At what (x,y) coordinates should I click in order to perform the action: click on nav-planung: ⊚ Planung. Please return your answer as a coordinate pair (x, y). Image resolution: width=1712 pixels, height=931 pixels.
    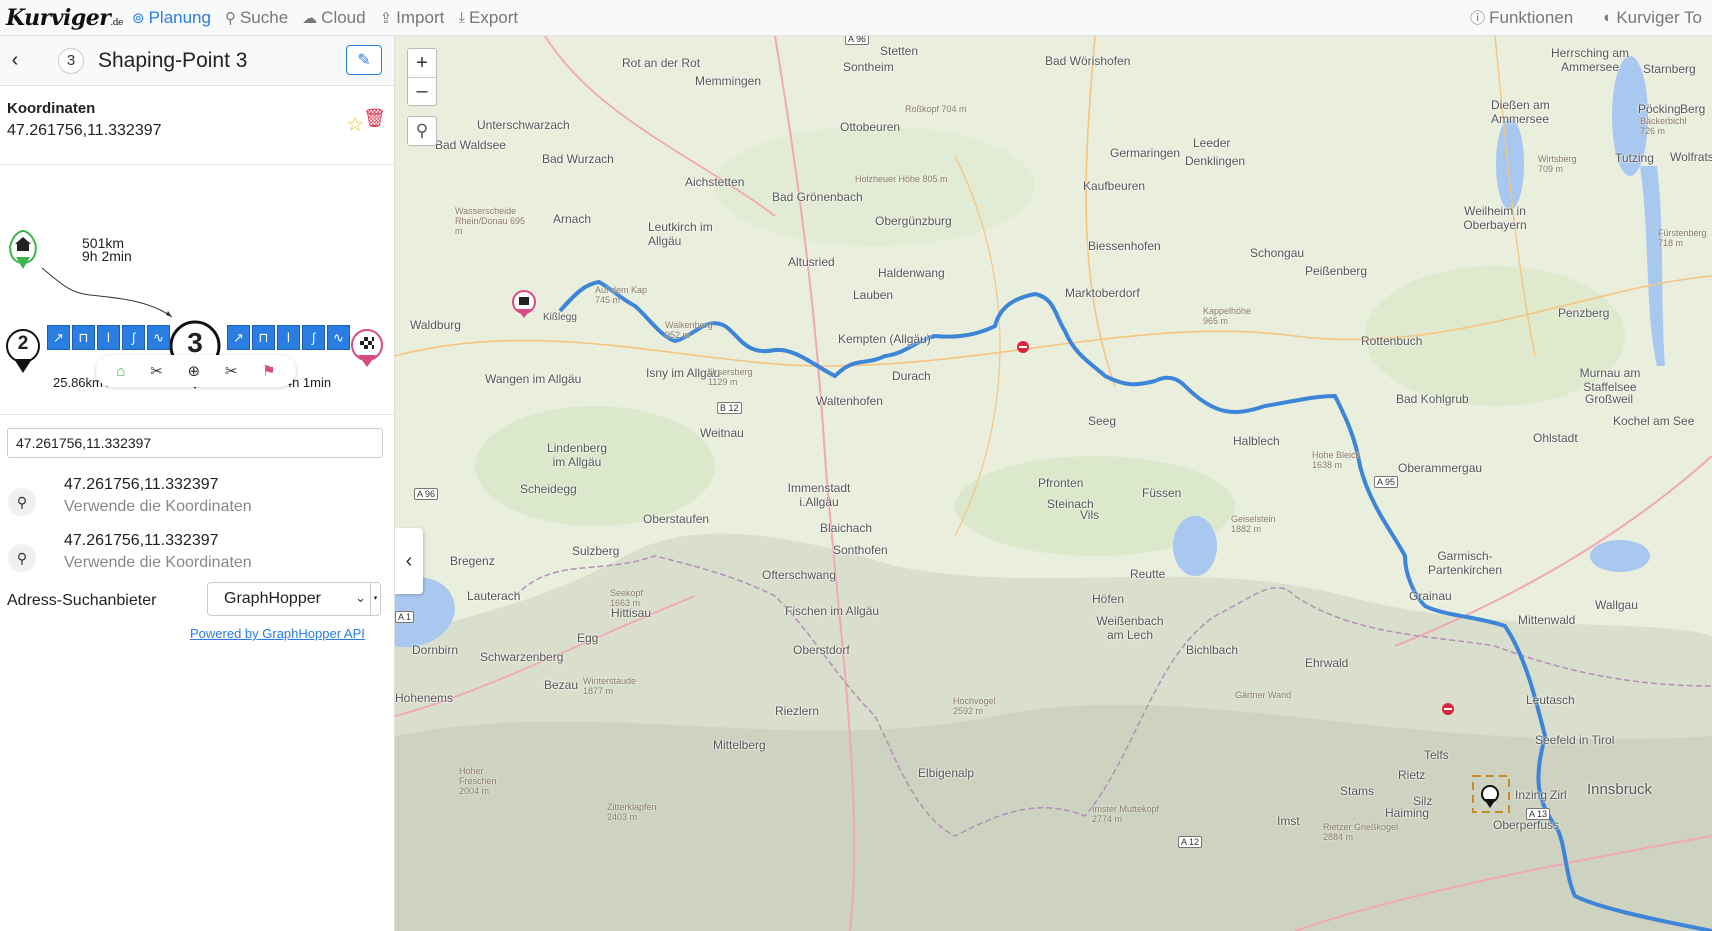
    Looking at the image, I should click on (171, 18).